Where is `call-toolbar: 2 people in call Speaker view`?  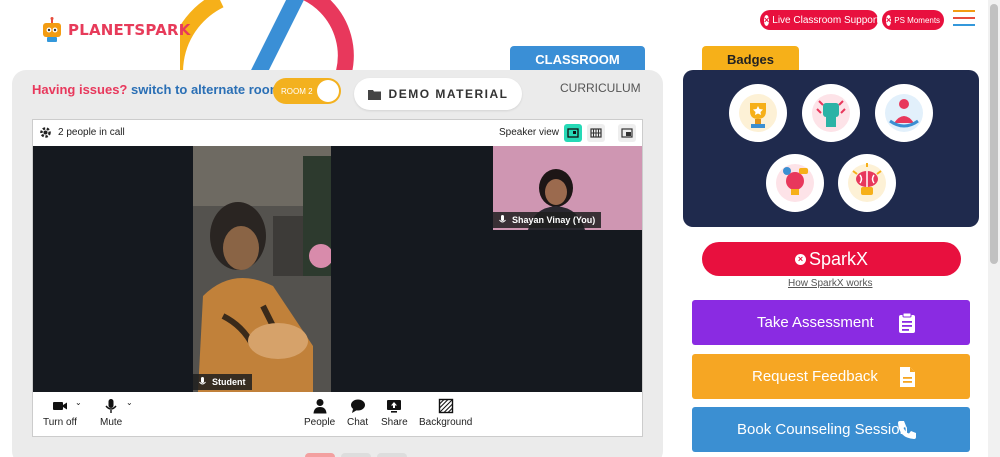
call-toolbar: 2 people in call Speaker view is located at coordinates (337, 133).